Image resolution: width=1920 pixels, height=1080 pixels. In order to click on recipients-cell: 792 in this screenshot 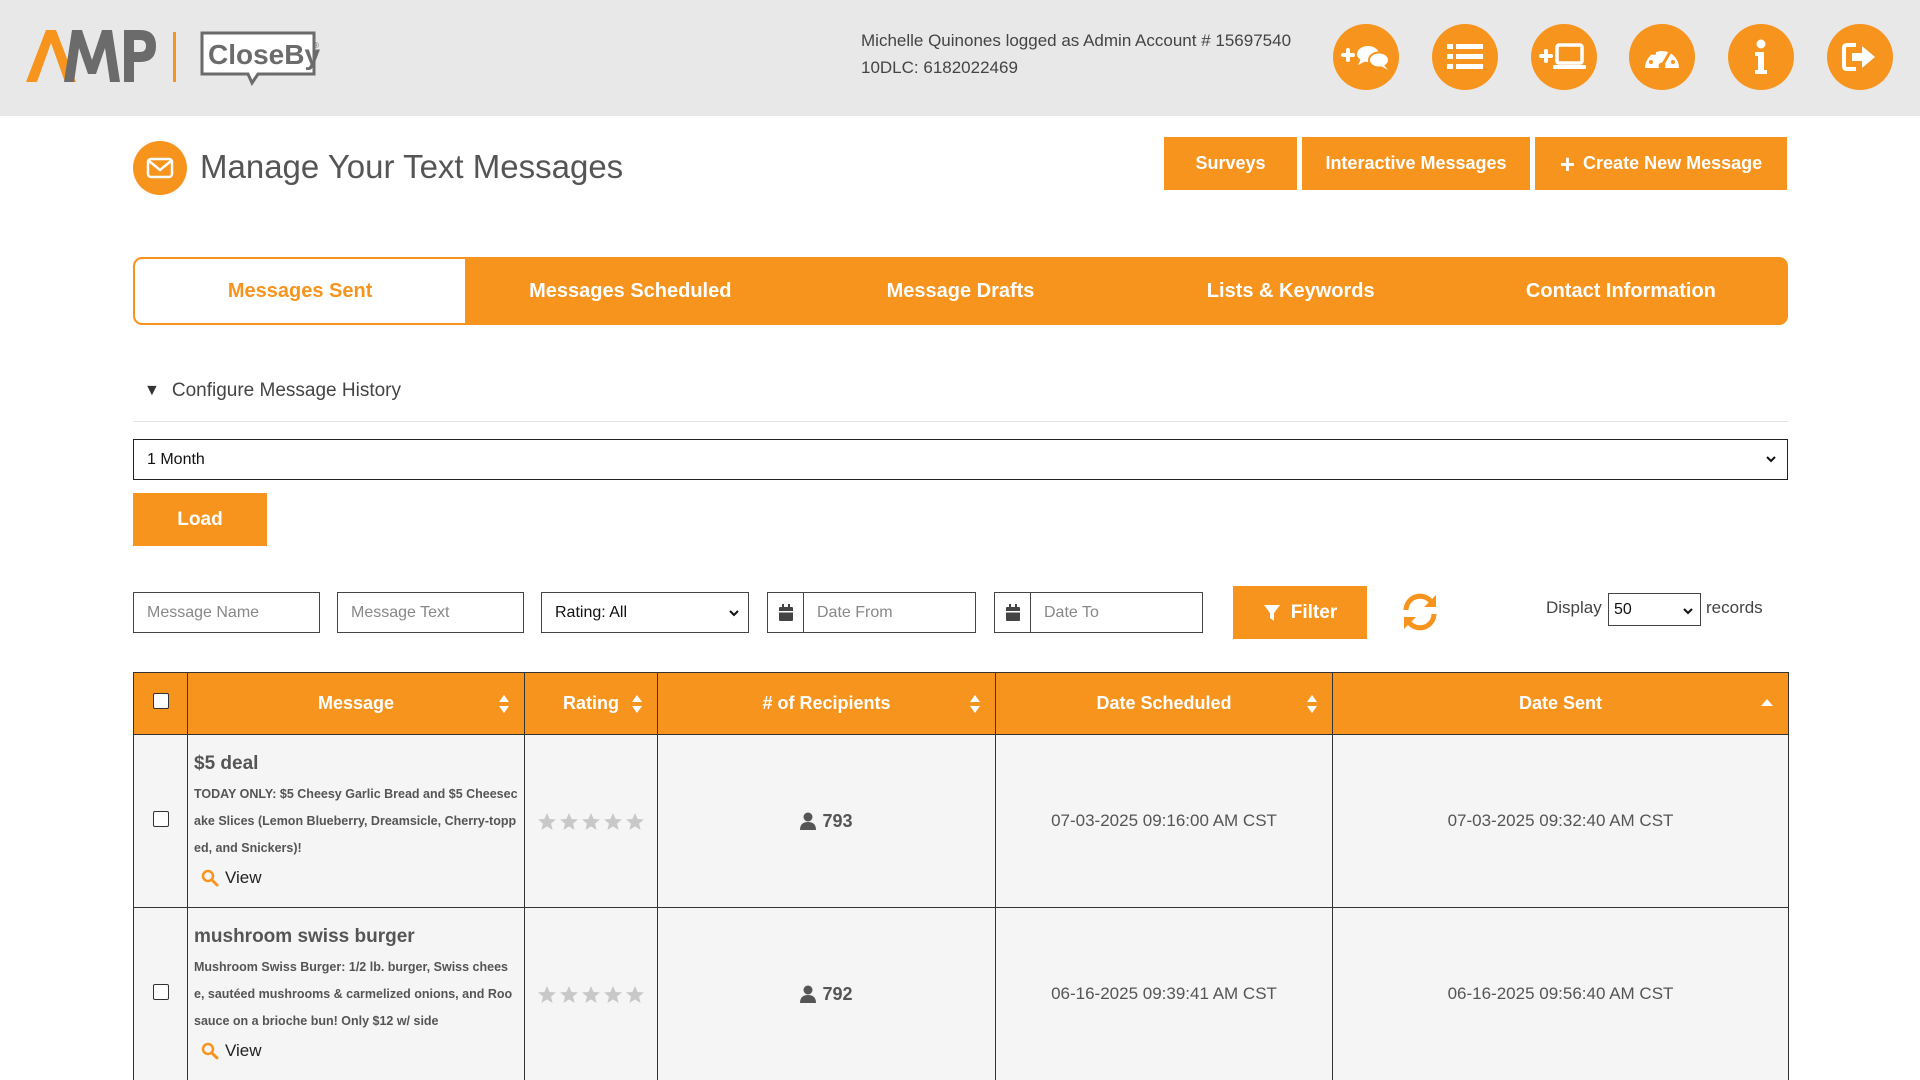, I will do `click(826, 993)`.